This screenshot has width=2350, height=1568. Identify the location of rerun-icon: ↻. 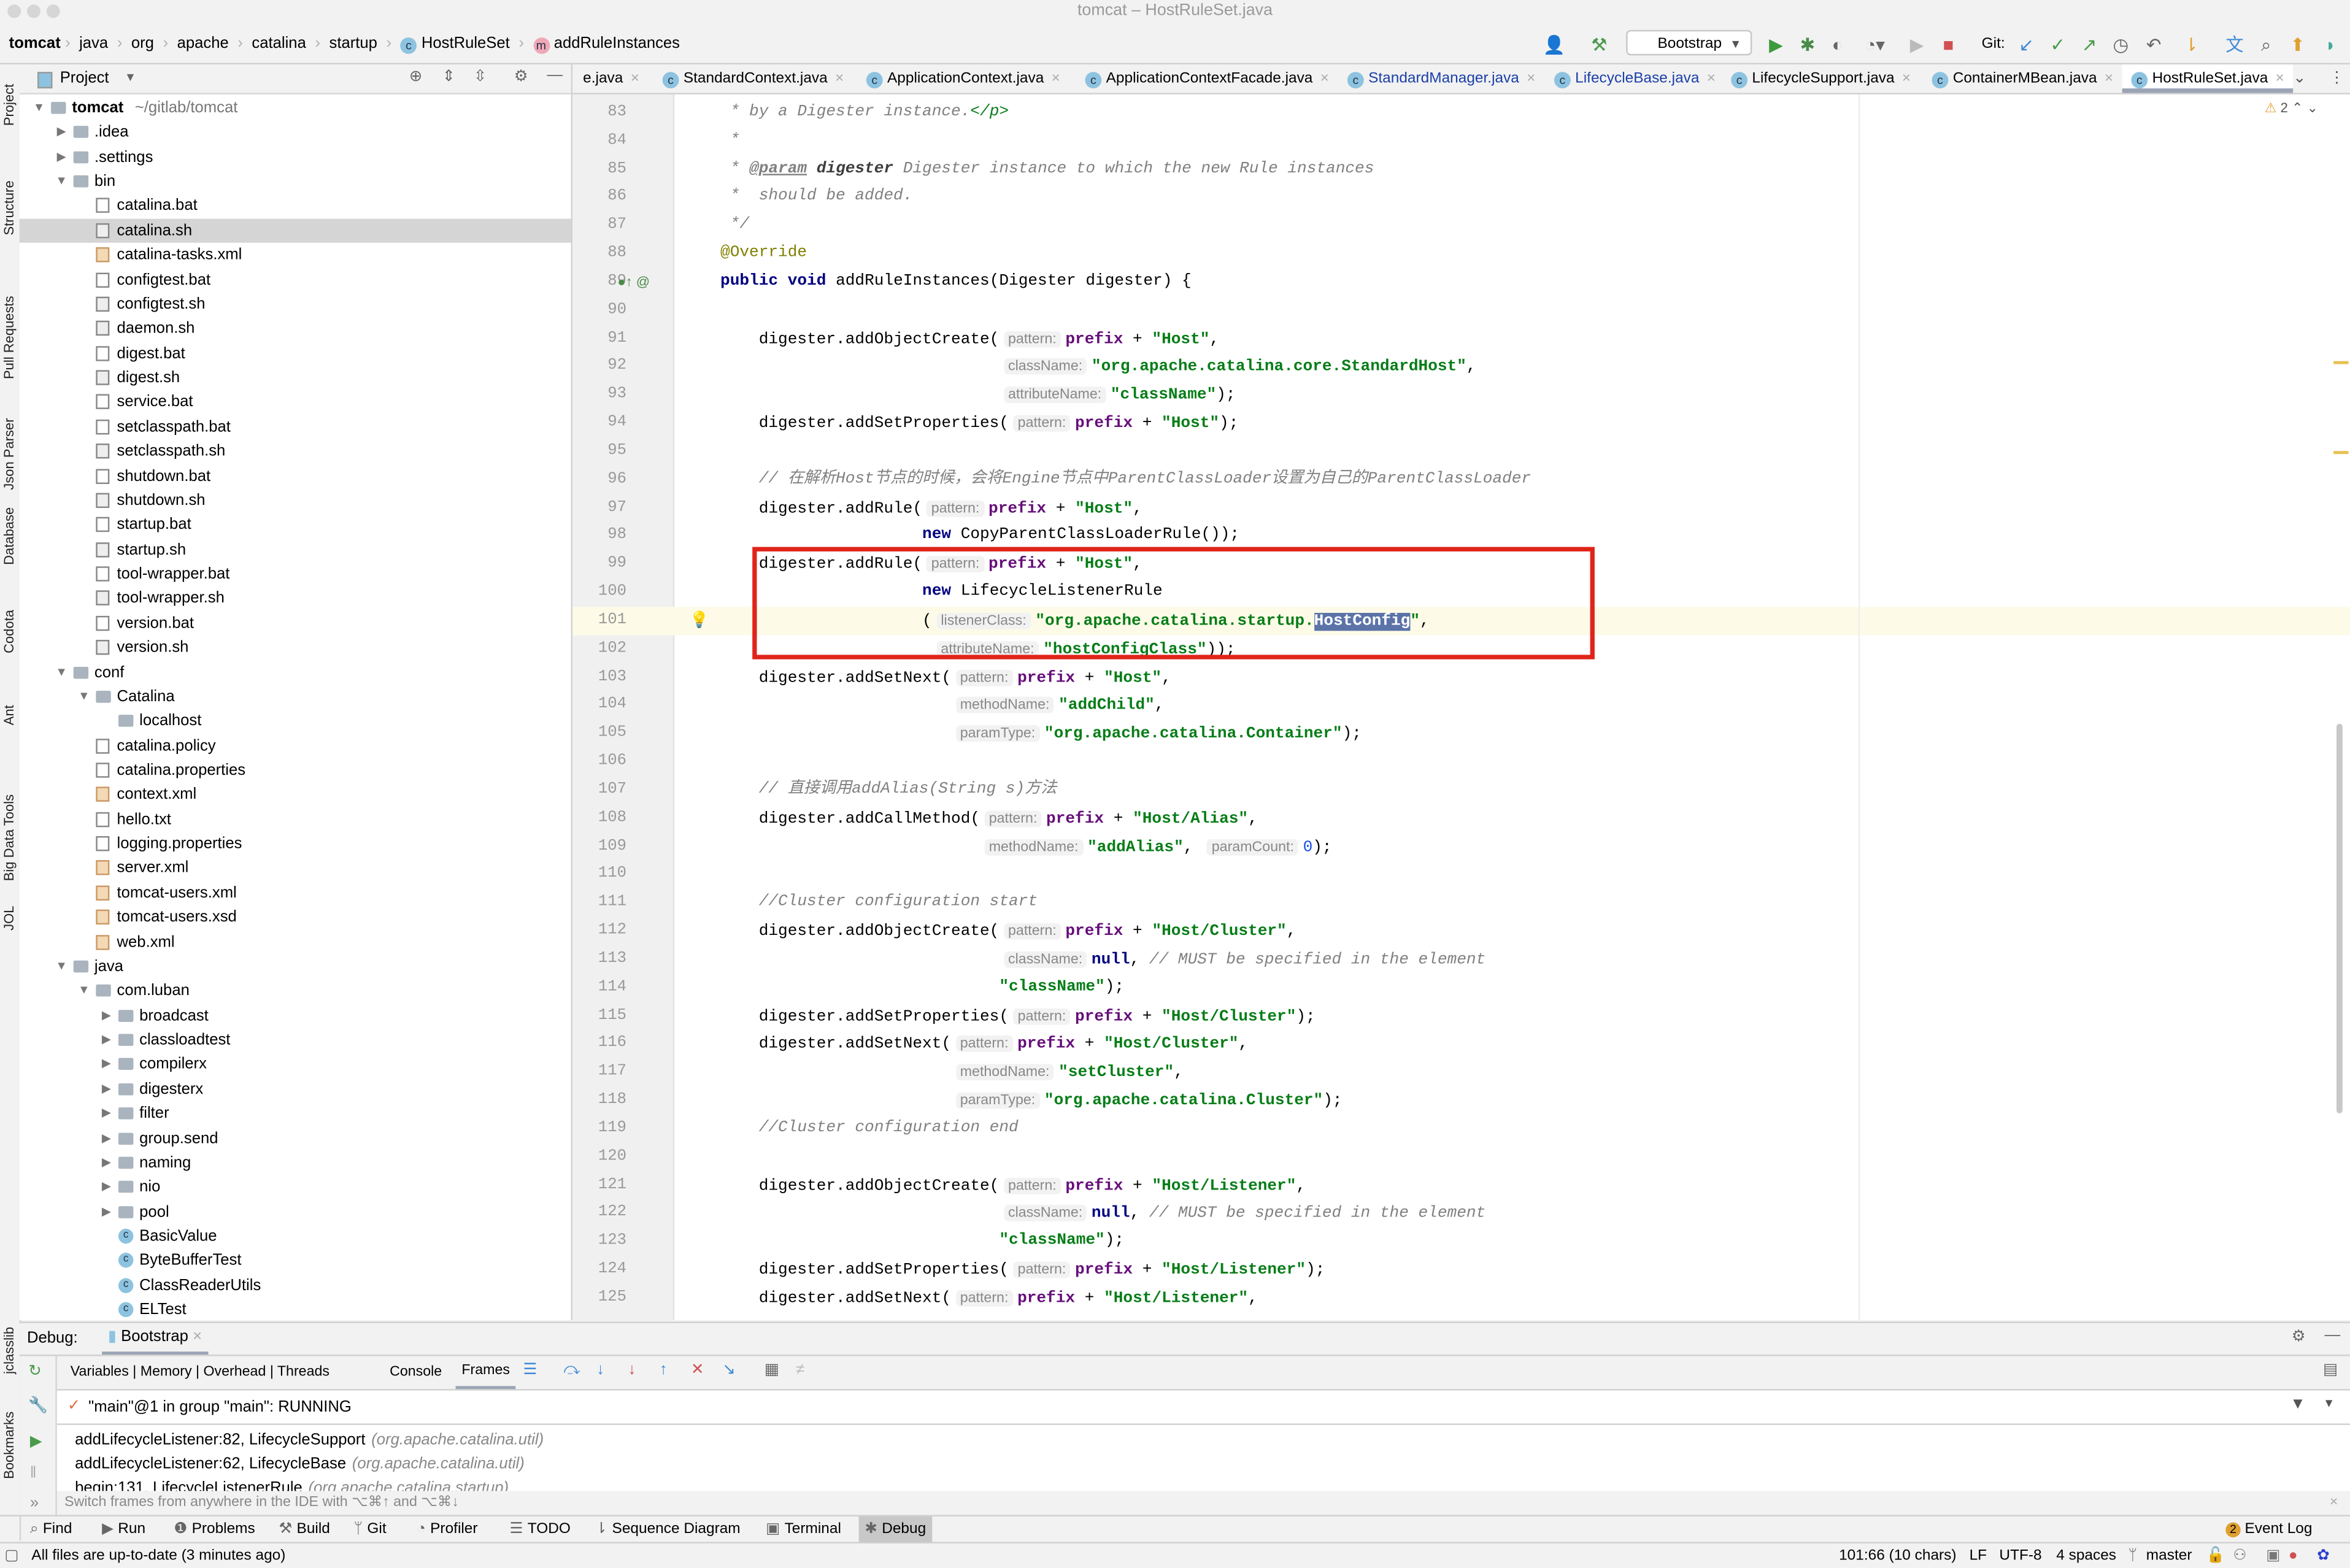
(35, 1371).